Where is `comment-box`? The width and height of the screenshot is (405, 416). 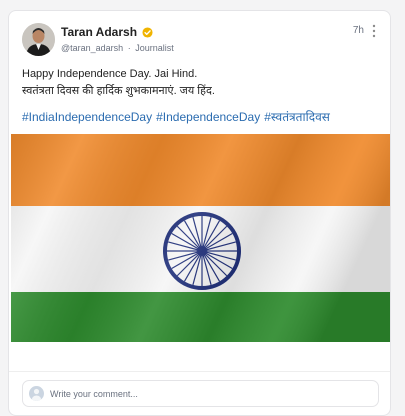 comment-box is located at coordinates (200, 393).